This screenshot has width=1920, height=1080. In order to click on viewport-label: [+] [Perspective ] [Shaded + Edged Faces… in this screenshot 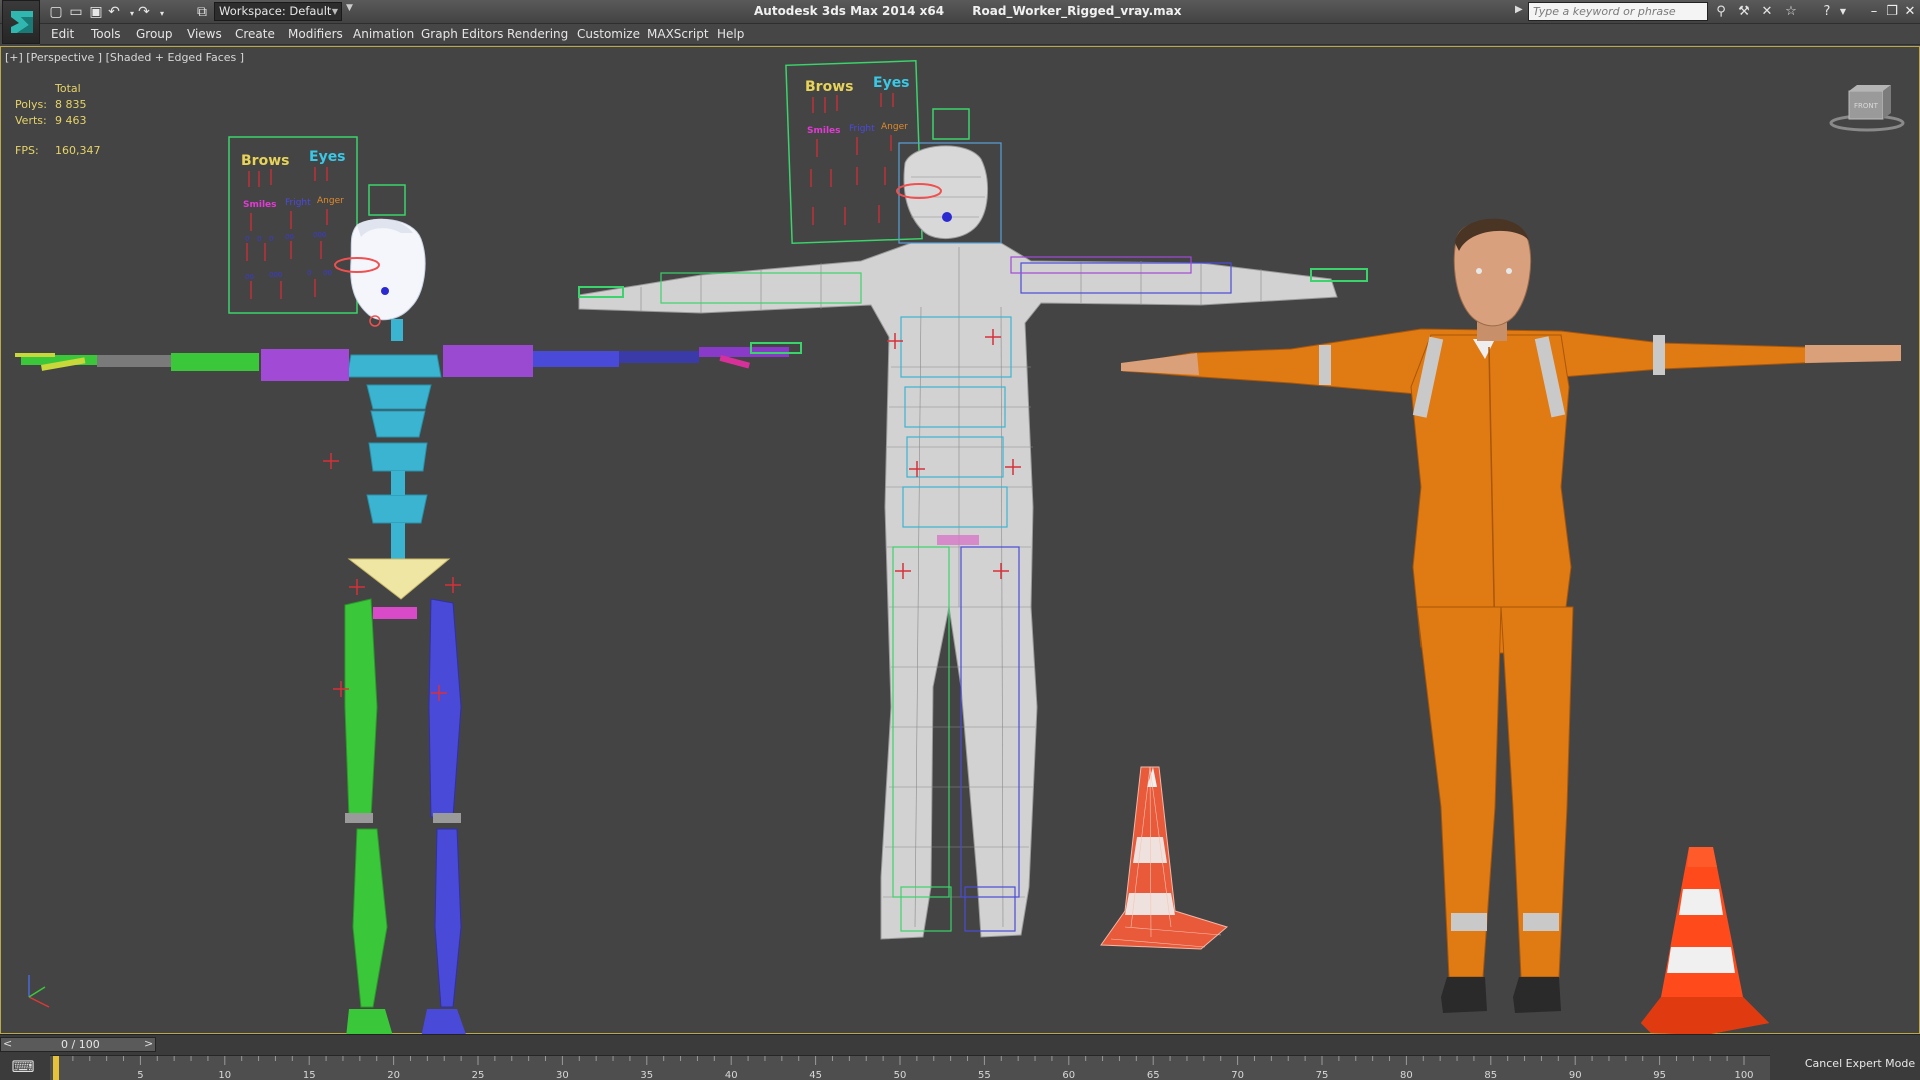, I will do `click(124, 57)`.